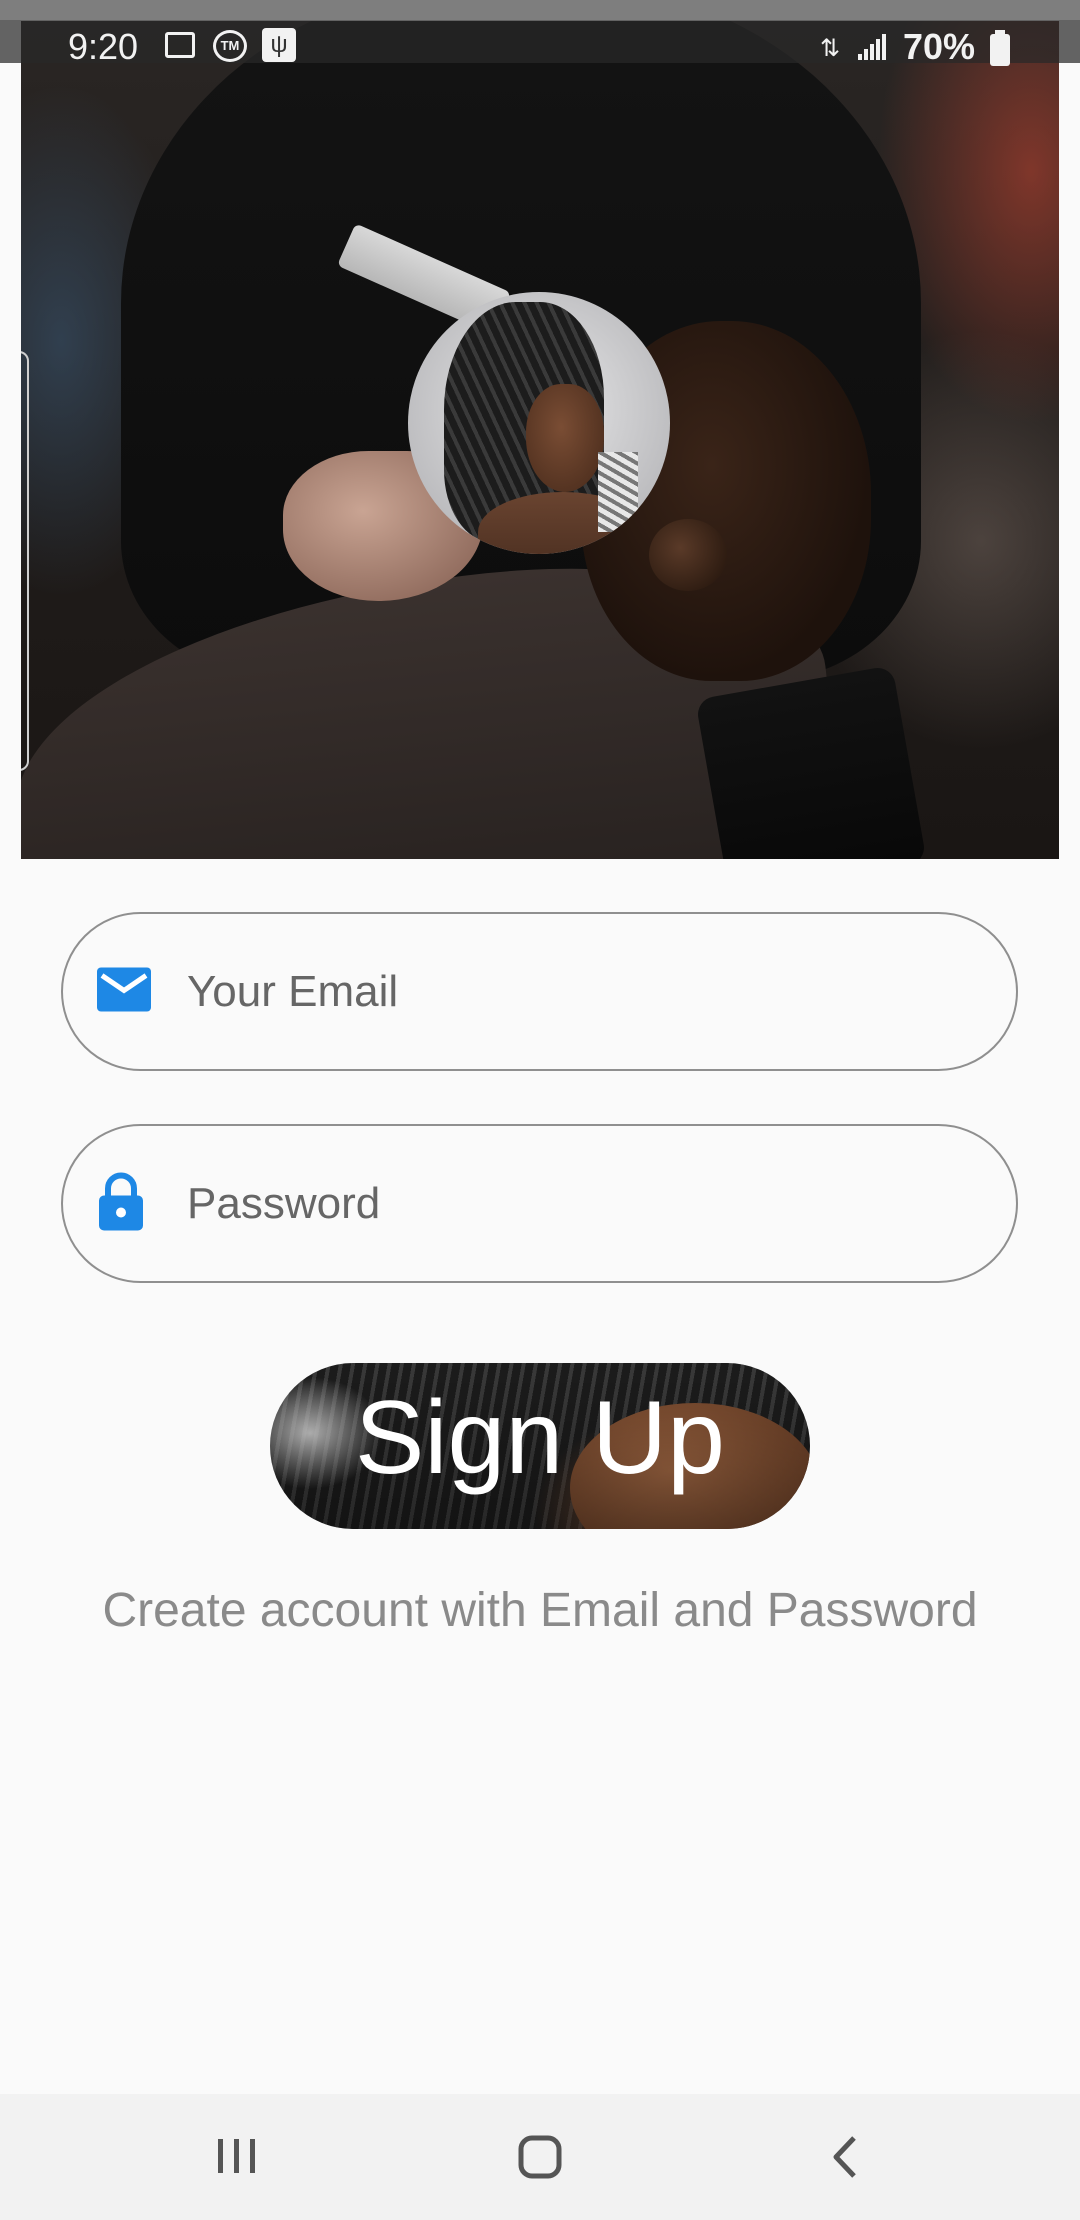 This screenshot has height=2220, width=1080. I want to click on avatar-top, so click(618, 492).